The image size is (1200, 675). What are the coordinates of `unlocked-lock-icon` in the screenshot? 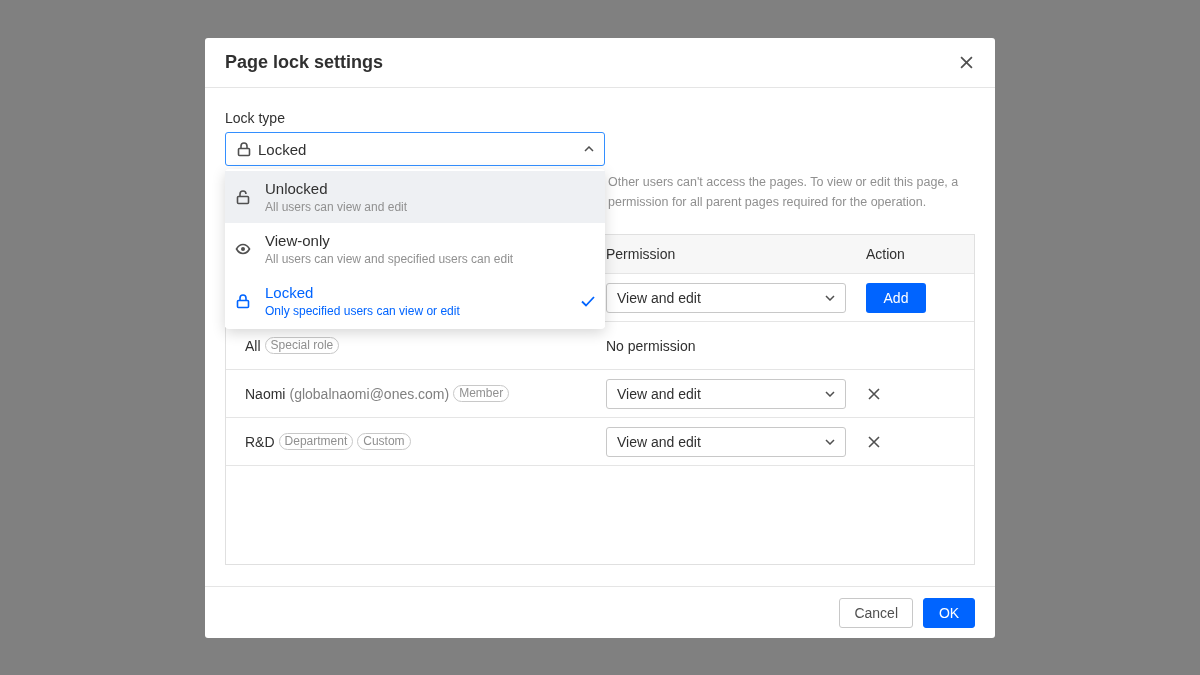 It's located at (243, 197).